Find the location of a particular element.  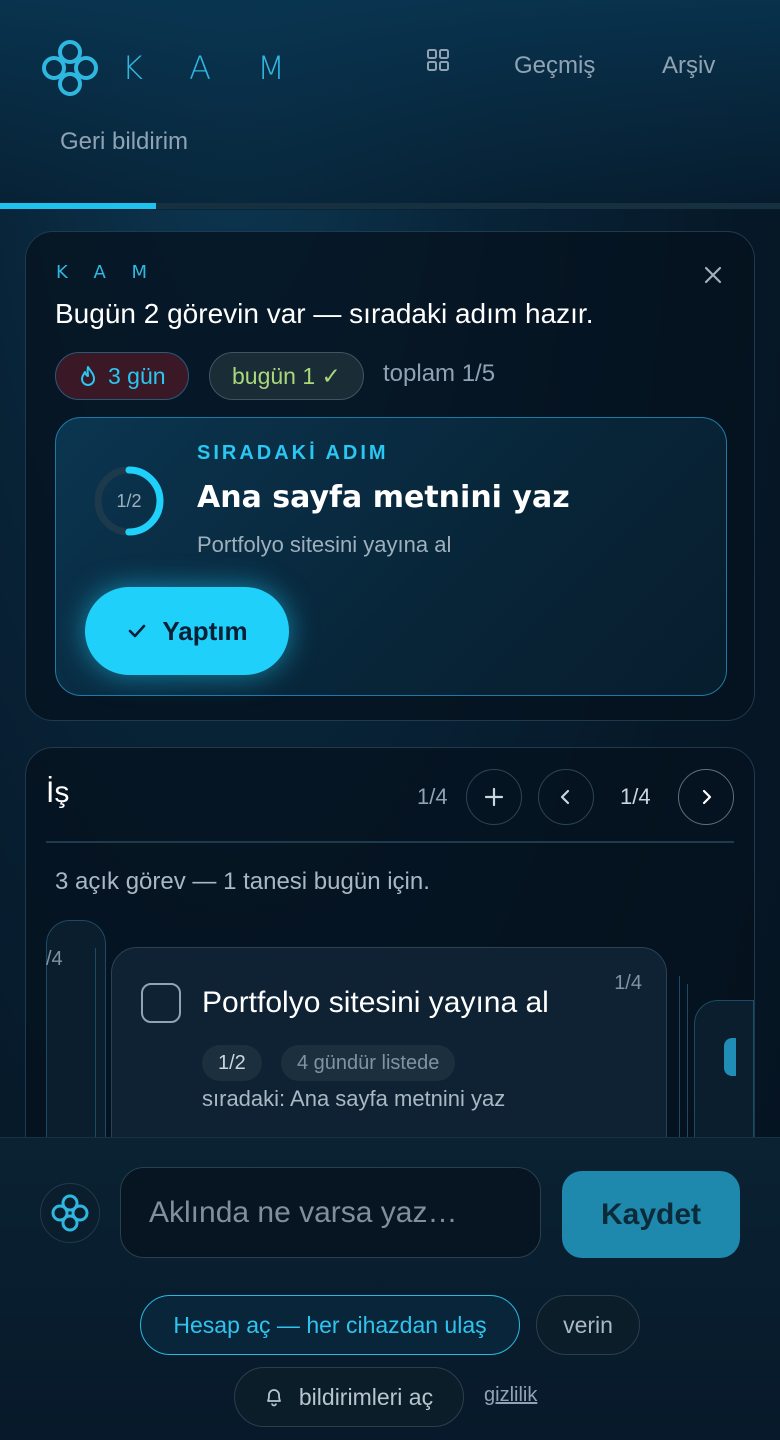

composer-avatar is located at coordinates (70, 1213).